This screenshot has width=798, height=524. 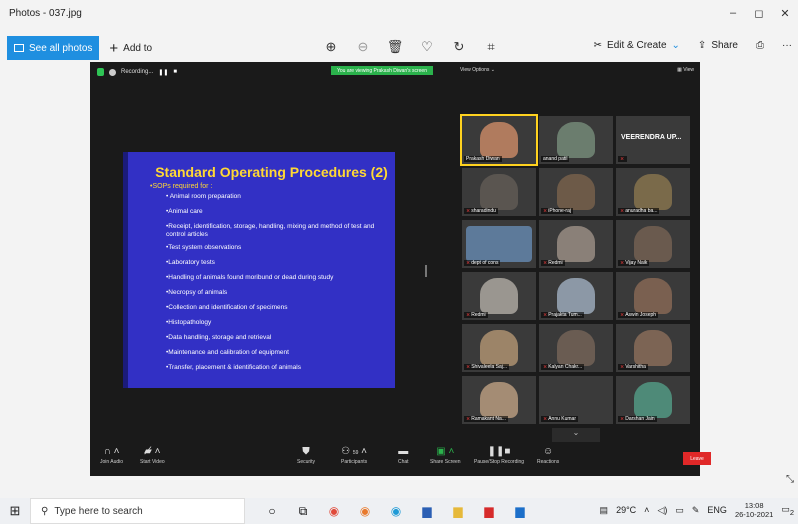 What do you see at coordinates (790, 479) in the screenshot?
I see `expand-icon: ⤡` at bounding box center [790, 479].